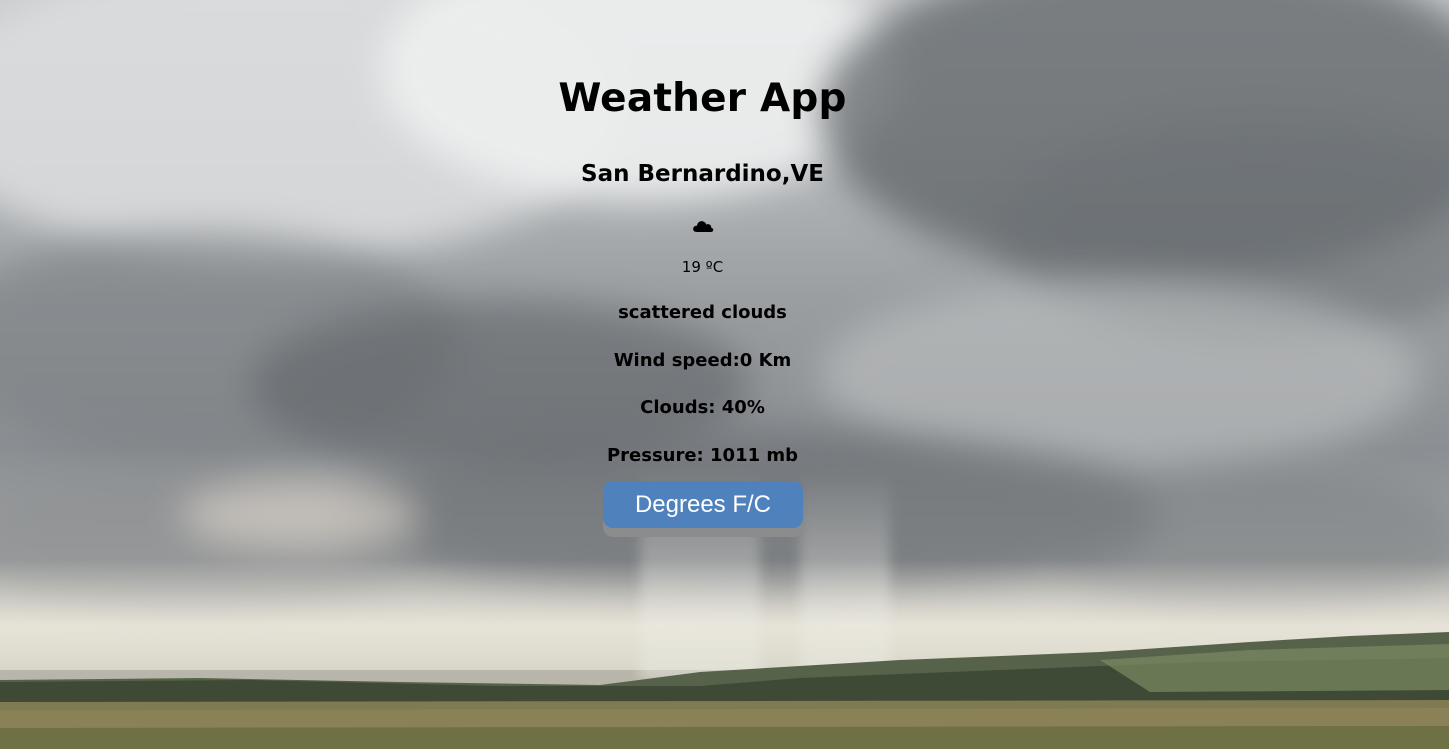  What do you see at coordinates (702, 407) in the screenshot?
I see `cloud-coverage: Clouds: 40%` at bounding box center [702, 407].